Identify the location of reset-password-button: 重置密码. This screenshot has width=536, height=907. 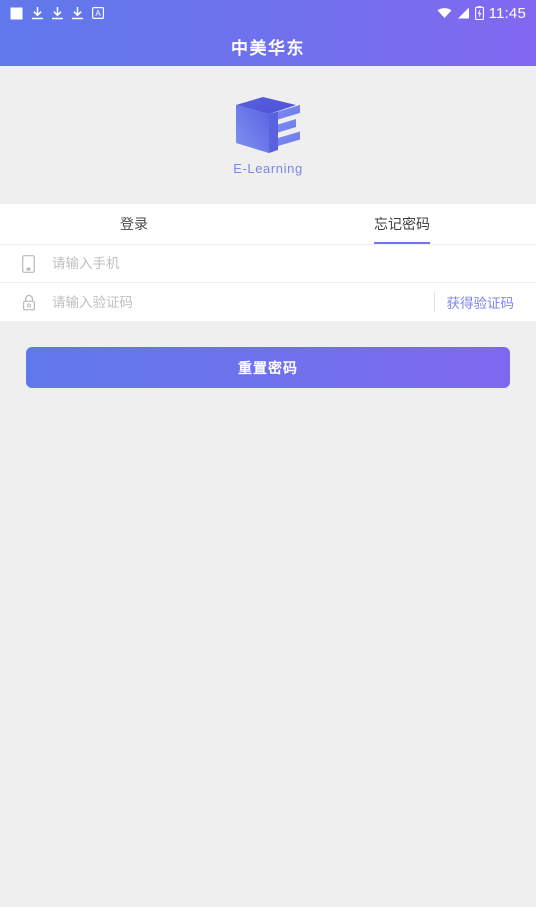
(268, 367).